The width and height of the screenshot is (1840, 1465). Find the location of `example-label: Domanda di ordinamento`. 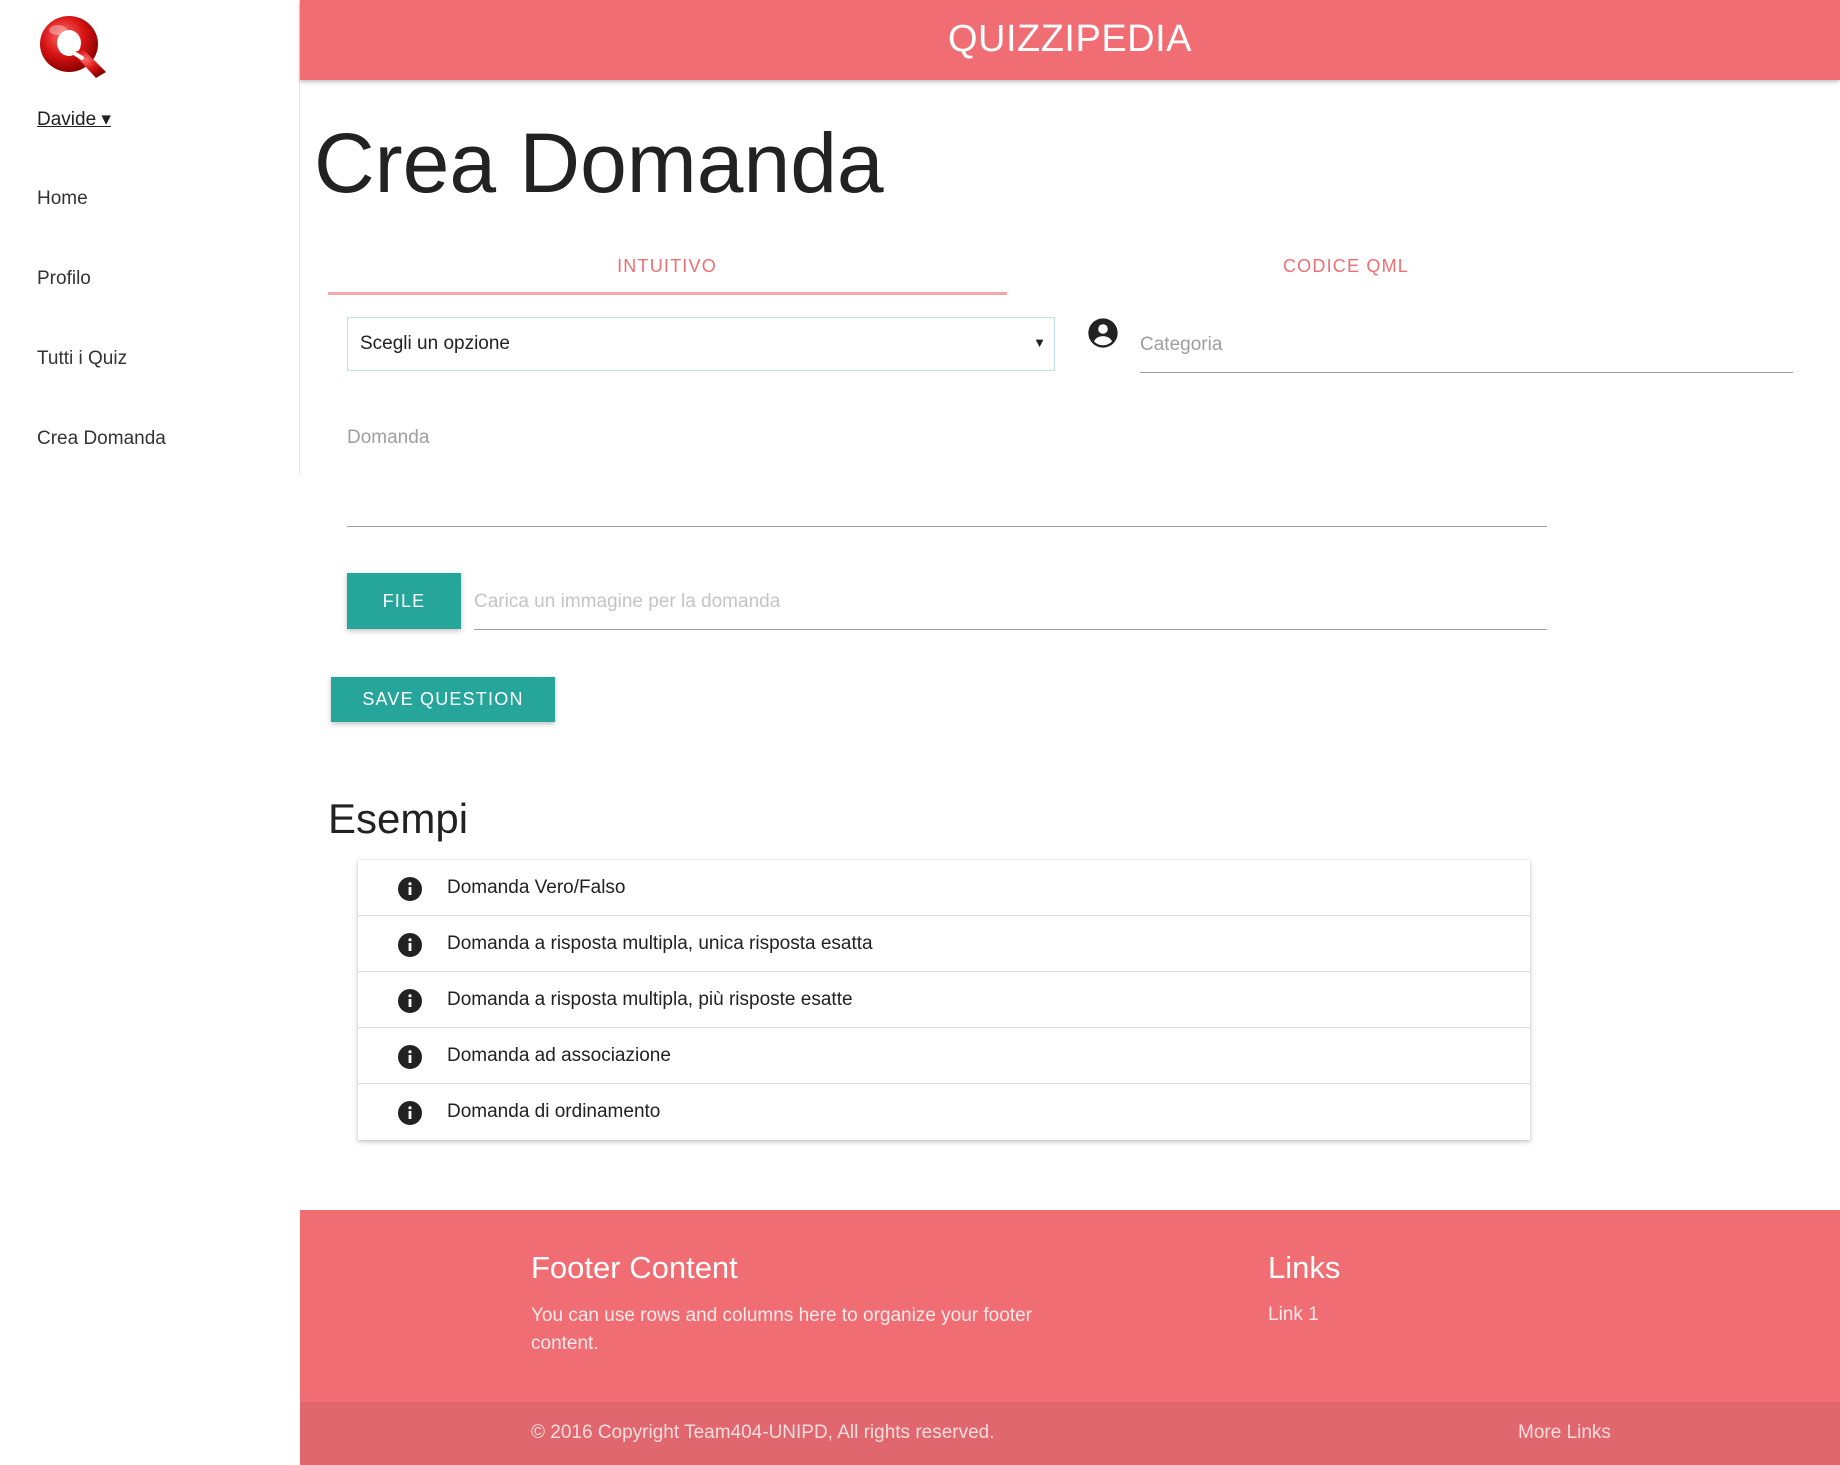

example-label: Domanda di ordinamento is located at coordinates (554, 1111).